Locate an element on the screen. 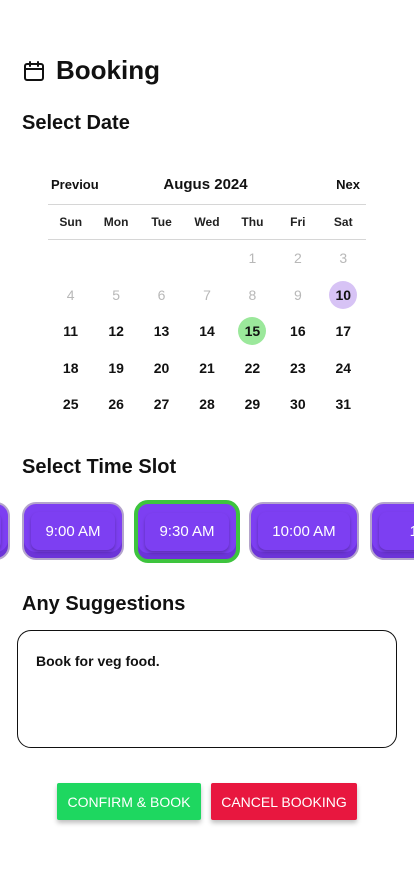 This screenshot has height=896, width=414. month-label: Augus 2024 is located at coordinates (205, 184).